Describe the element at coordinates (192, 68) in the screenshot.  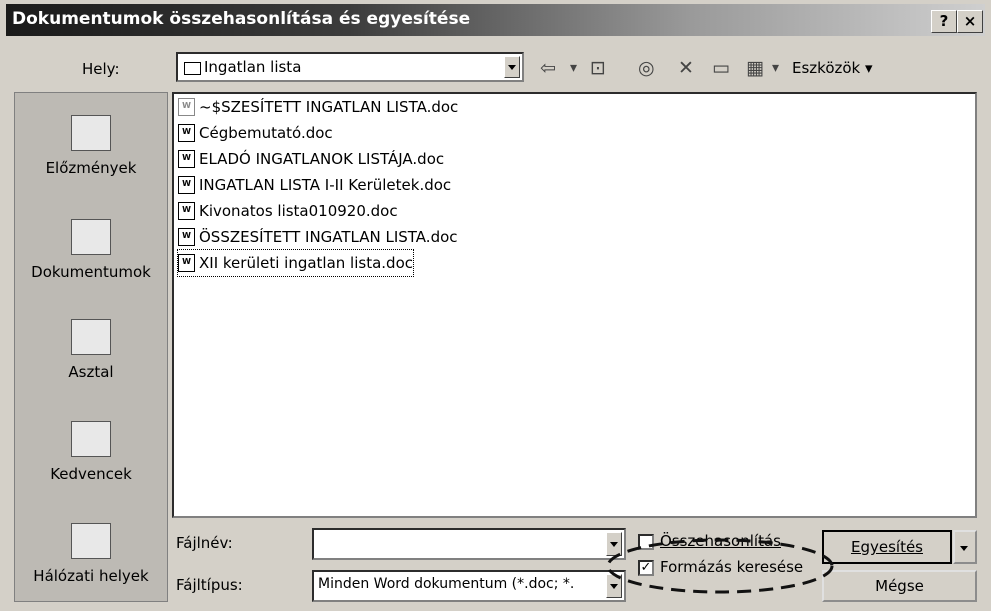
I see `folder-icon` at that location.